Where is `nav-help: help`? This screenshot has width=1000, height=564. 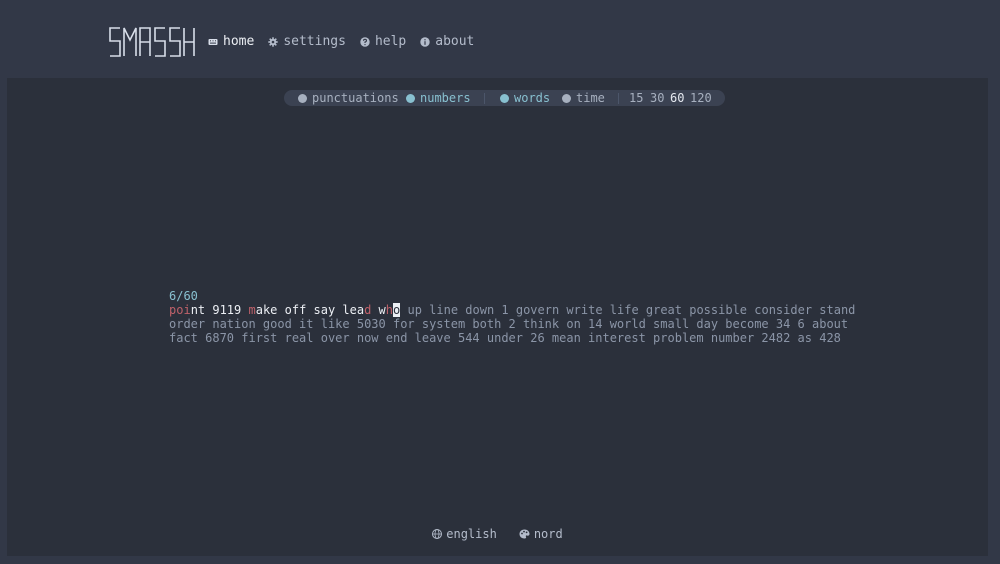
nav-help: help is located at coordinates (383, 41).